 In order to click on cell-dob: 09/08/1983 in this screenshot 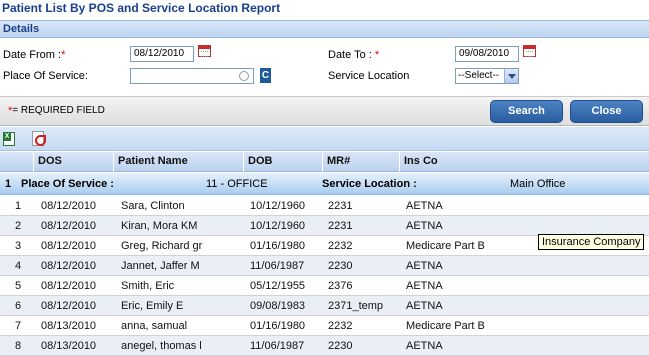, I will do `click(278, 306)`.